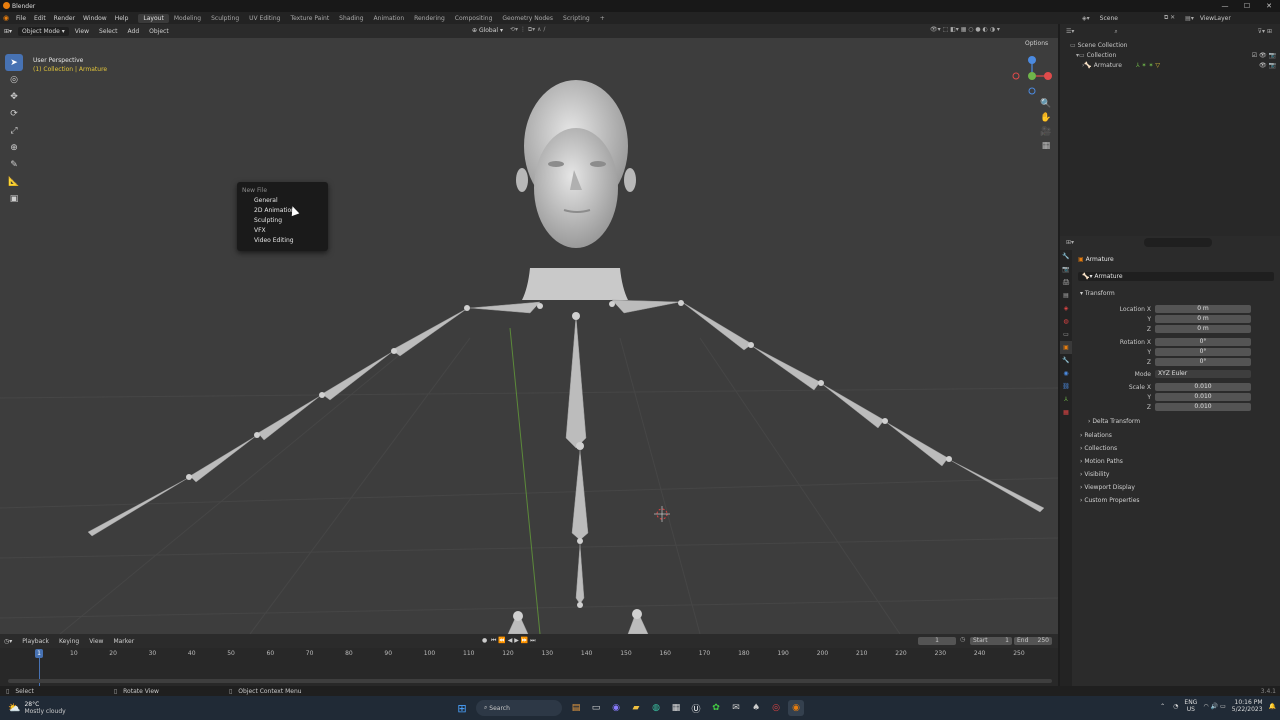 Image resolution: width=1280 pixels, height=720 pixels. What do you see at coordinates (14, 62) in the screenshot?
I see `select-tool-icon: ➤` at bounding box center [14, 62].